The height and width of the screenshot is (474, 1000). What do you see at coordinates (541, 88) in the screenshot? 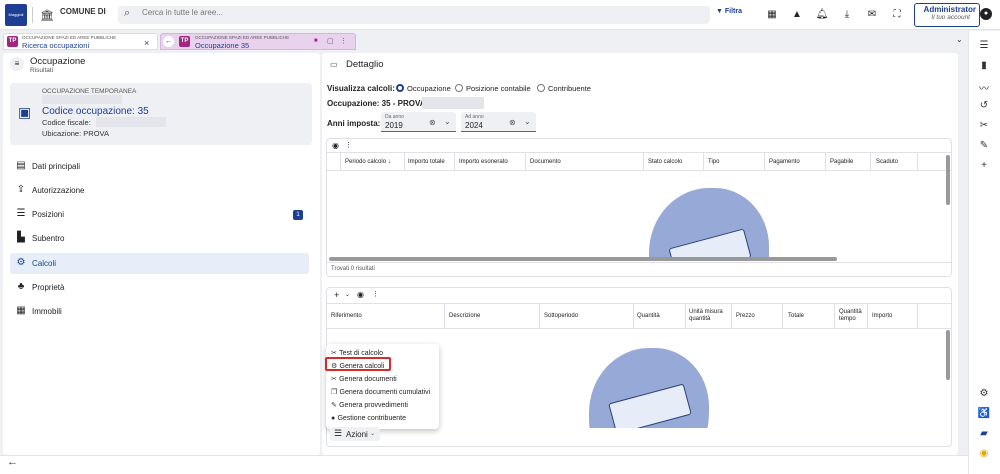
I see `radio-contribuente` at bounding box center [541, 88].